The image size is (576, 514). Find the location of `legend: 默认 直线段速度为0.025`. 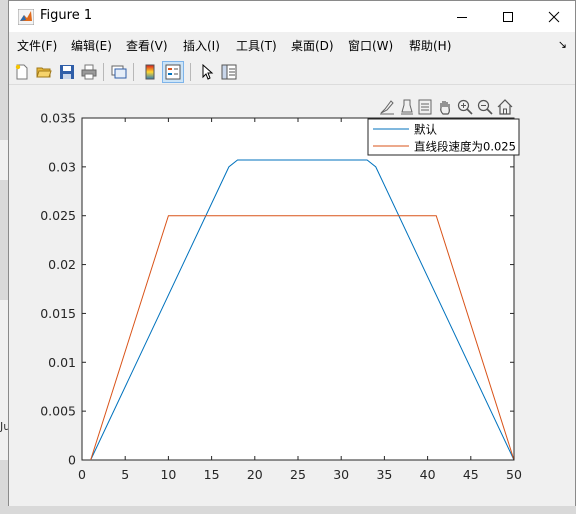

legend: 默认 直线段速度为0.025 is located at coordinates (443, 137).